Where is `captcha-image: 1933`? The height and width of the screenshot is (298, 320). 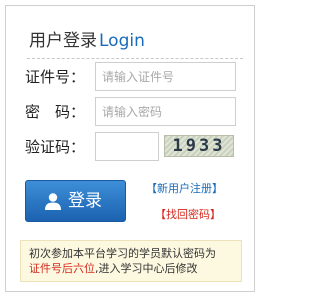 captcha-image: 1933 is located at coordinates (199, 146).